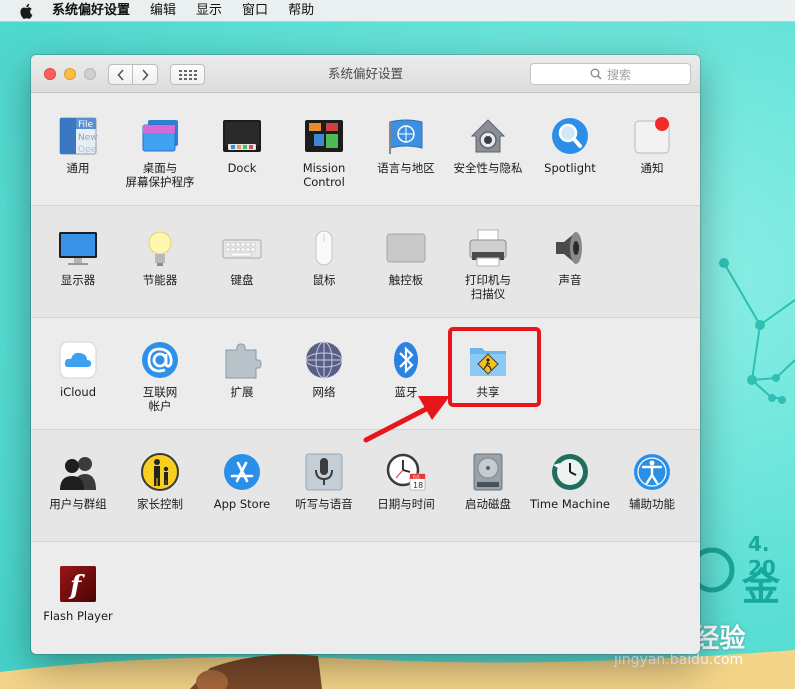  I want to click on minimize-window-button, so click(70, 74).